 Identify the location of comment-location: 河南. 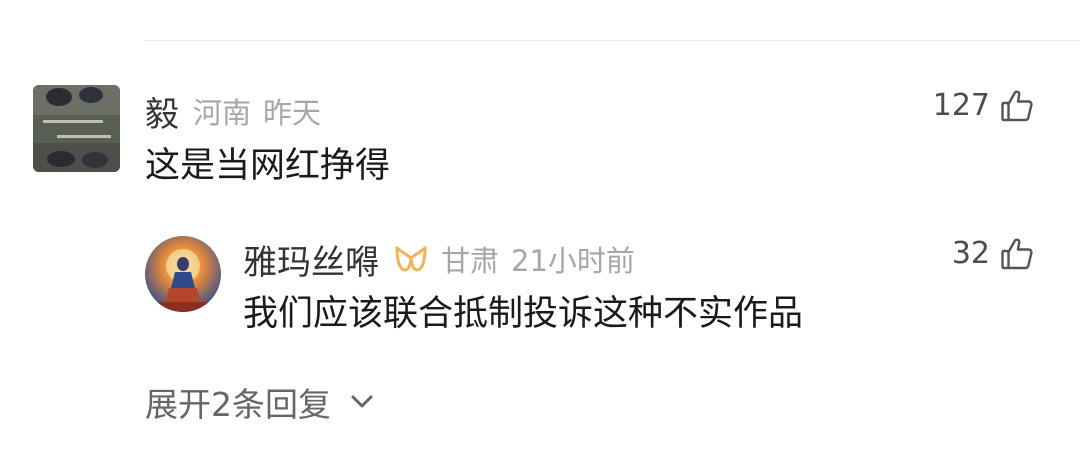
(222, 113).